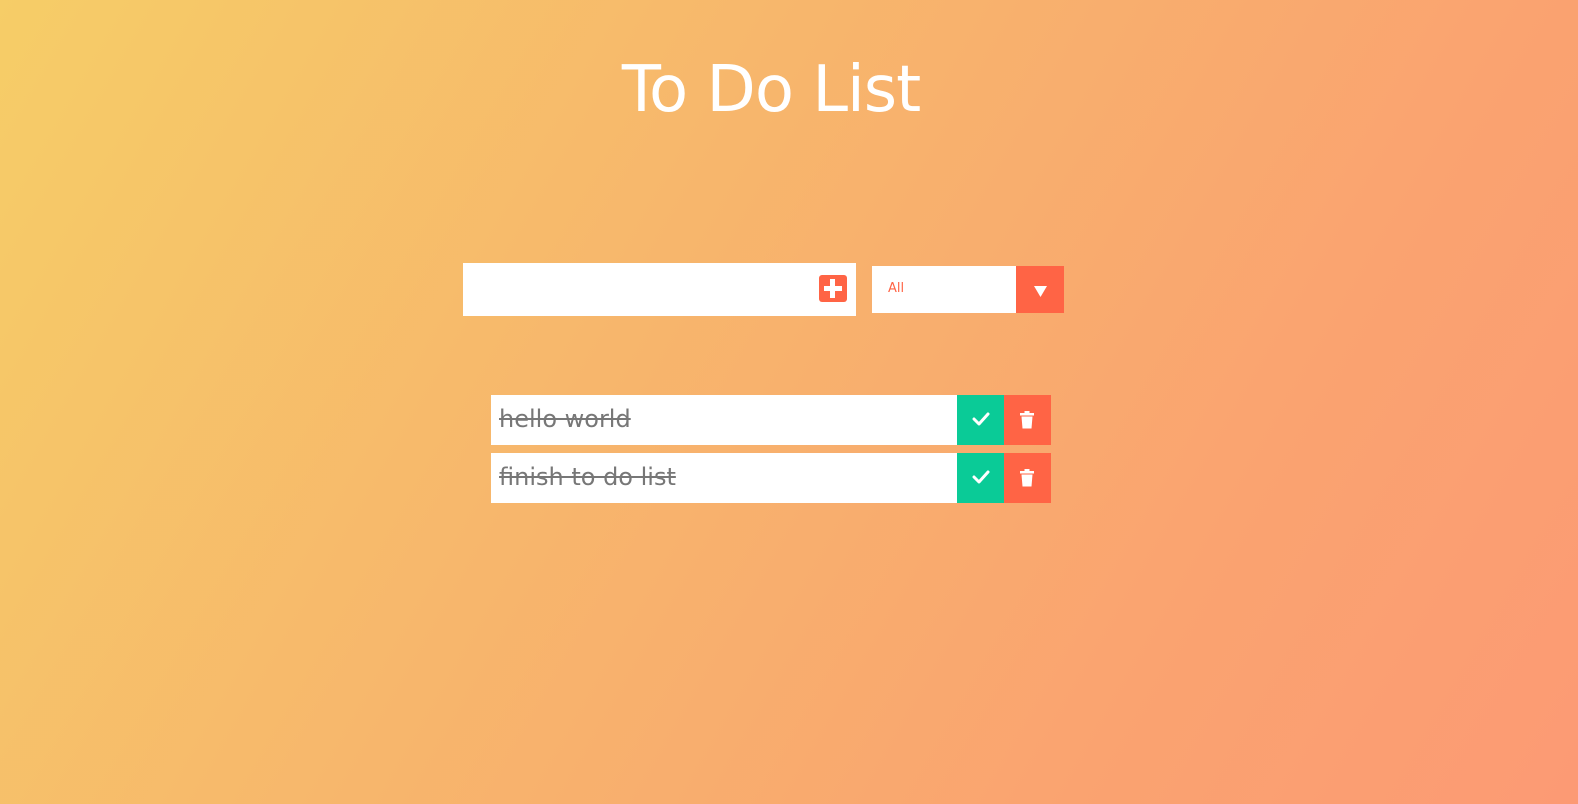 This screenshot has height=804, width=1578. I want to click on filter-select: All, so click(968, 289).